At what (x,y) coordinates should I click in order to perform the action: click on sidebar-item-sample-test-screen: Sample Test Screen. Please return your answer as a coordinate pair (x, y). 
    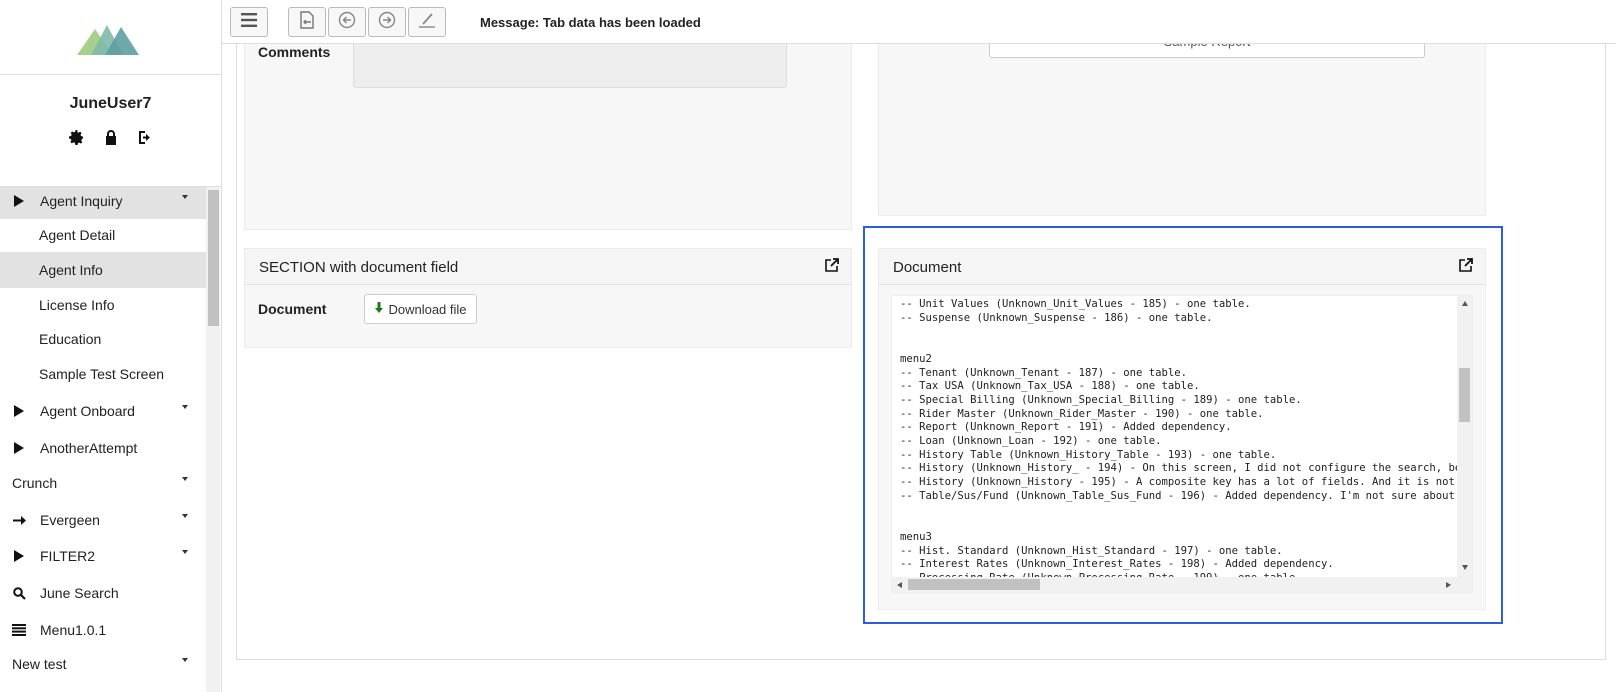
    Looking at the image, I should click on (103, 374).